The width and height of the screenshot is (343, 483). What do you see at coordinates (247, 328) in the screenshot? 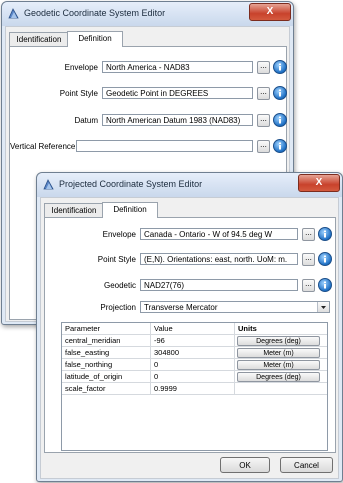
I see `header-units: Units` at bounding box center [247, 328].